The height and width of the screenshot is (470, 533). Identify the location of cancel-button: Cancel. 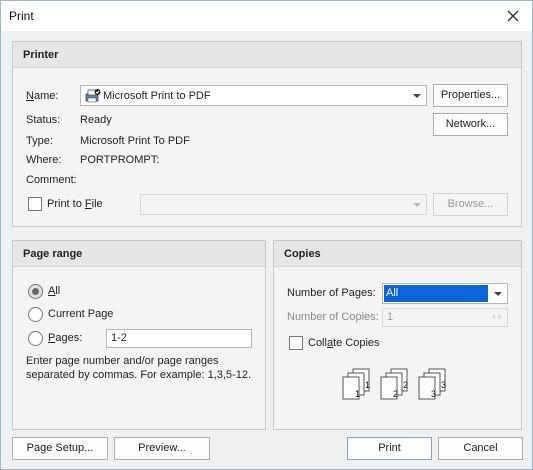
(480, 448).